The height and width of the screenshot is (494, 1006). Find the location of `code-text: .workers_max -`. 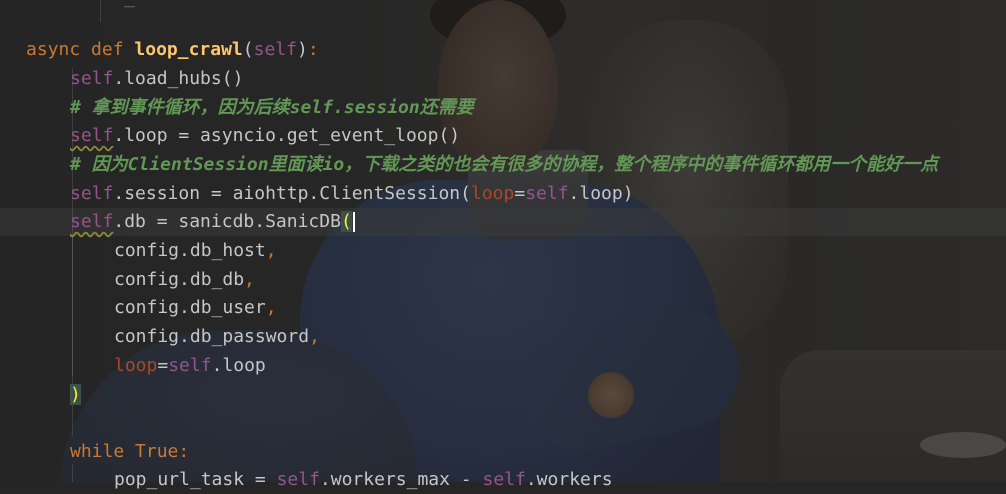

code-text: .workers_max - is located at coordinates (401, 479).